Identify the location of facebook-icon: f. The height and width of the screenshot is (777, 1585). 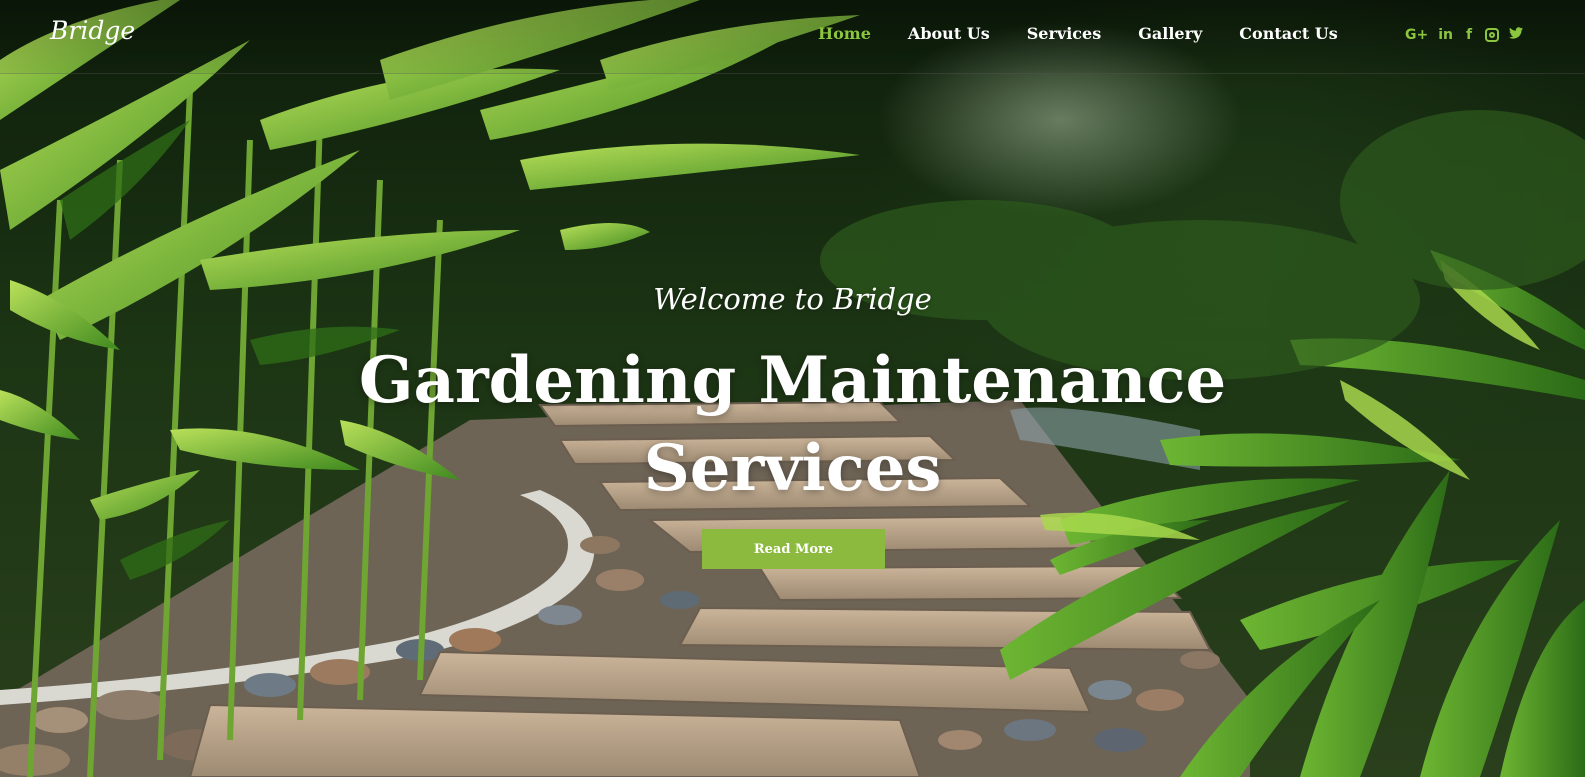
(1469, 35).